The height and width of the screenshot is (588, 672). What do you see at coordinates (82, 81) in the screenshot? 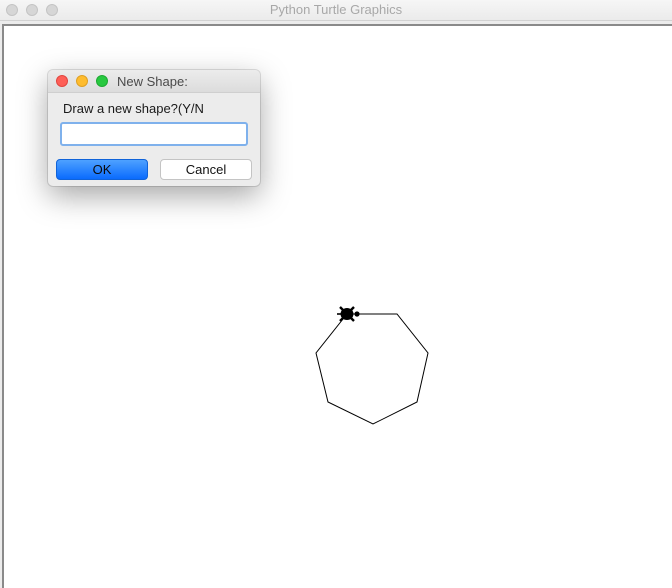
I see `minimize-button` at bounding box center [82, 81].